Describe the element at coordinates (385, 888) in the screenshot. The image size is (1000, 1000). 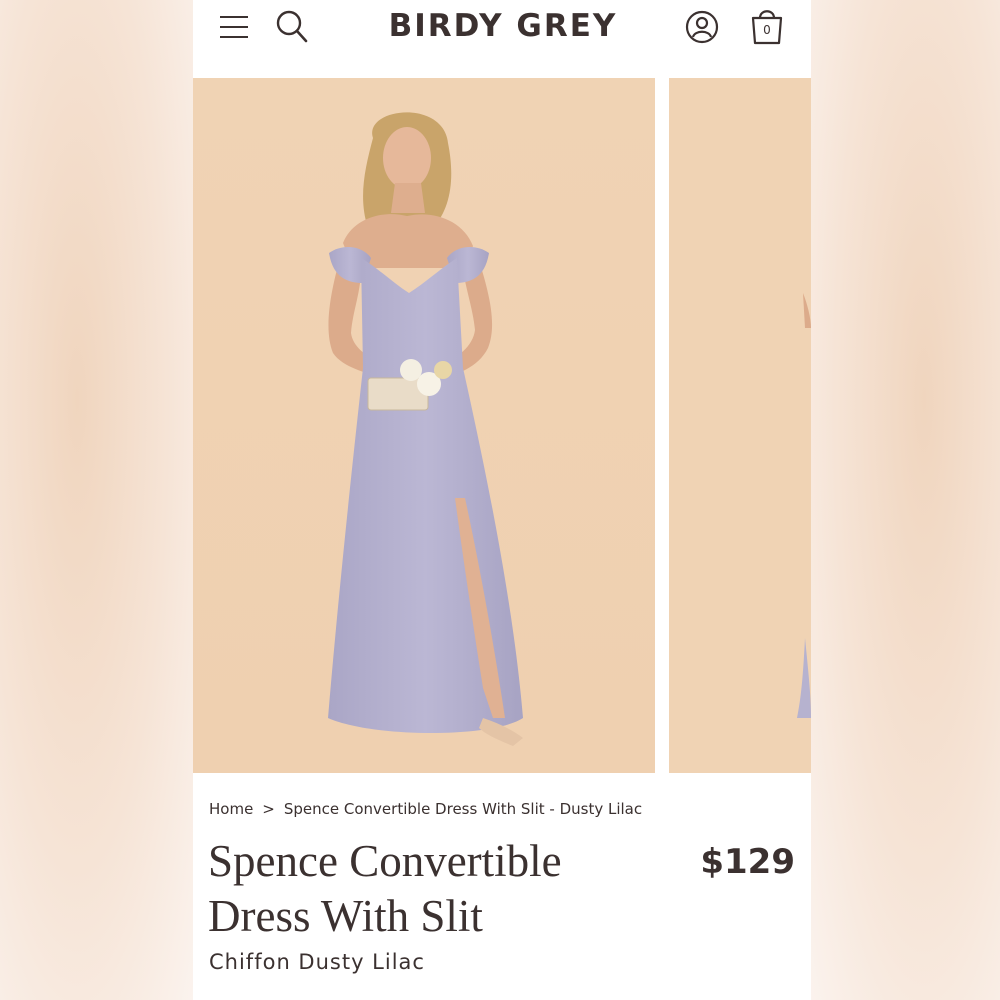
I see `product-title: Spence Convertible Dress With Slit` at that location.